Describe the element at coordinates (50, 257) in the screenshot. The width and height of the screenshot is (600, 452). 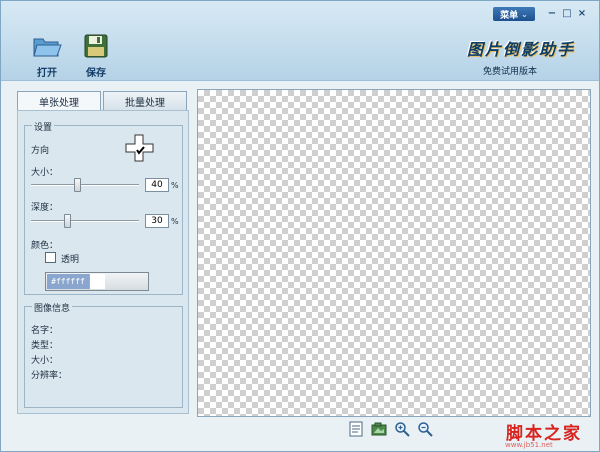
I see `transparent-checkbox` at that location.